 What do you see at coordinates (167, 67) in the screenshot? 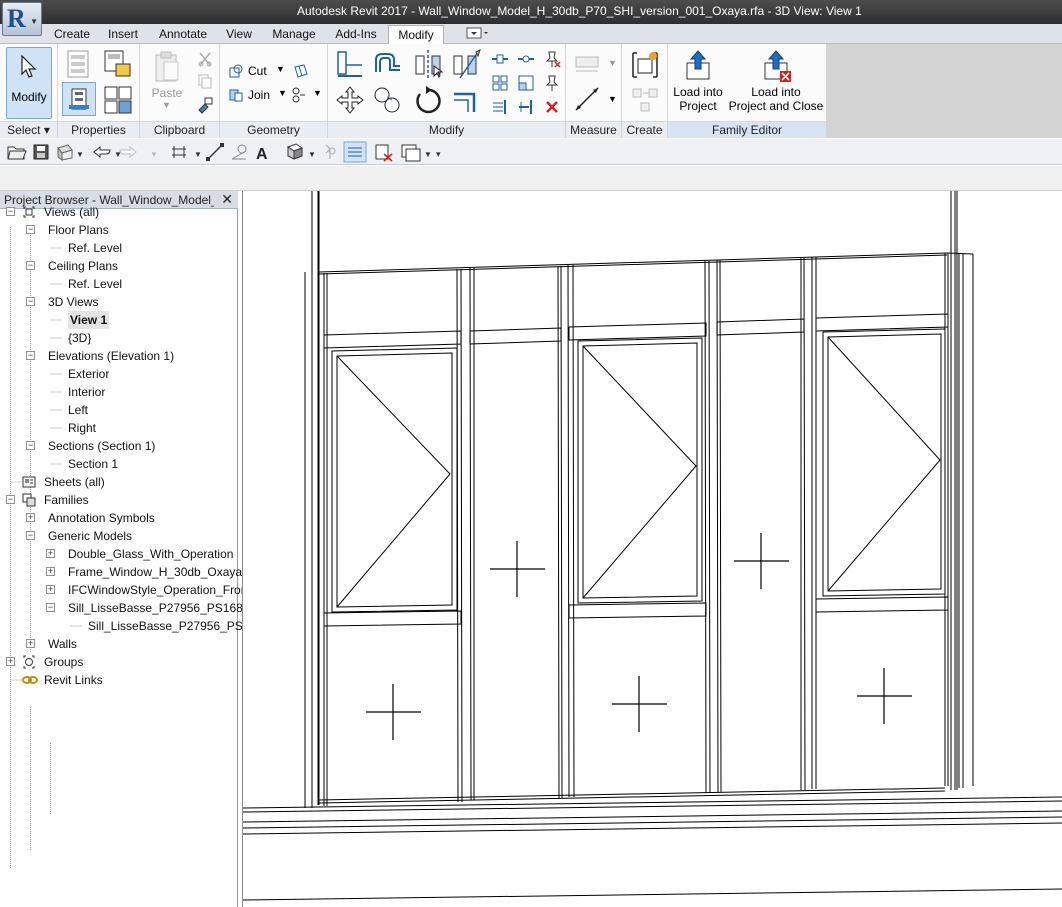
I see `paste-icon` at bounding box center [167, 67].